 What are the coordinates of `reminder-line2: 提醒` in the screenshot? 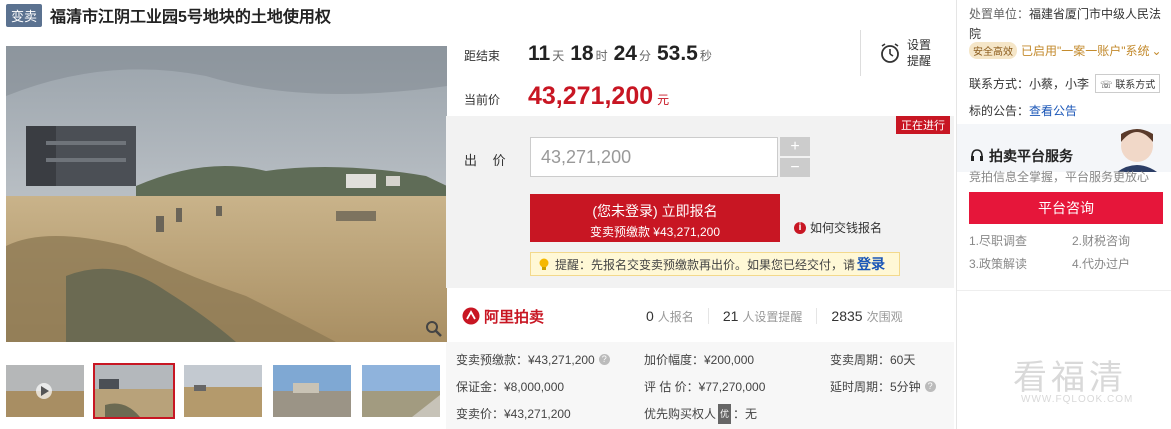 It's located at (919, 61).